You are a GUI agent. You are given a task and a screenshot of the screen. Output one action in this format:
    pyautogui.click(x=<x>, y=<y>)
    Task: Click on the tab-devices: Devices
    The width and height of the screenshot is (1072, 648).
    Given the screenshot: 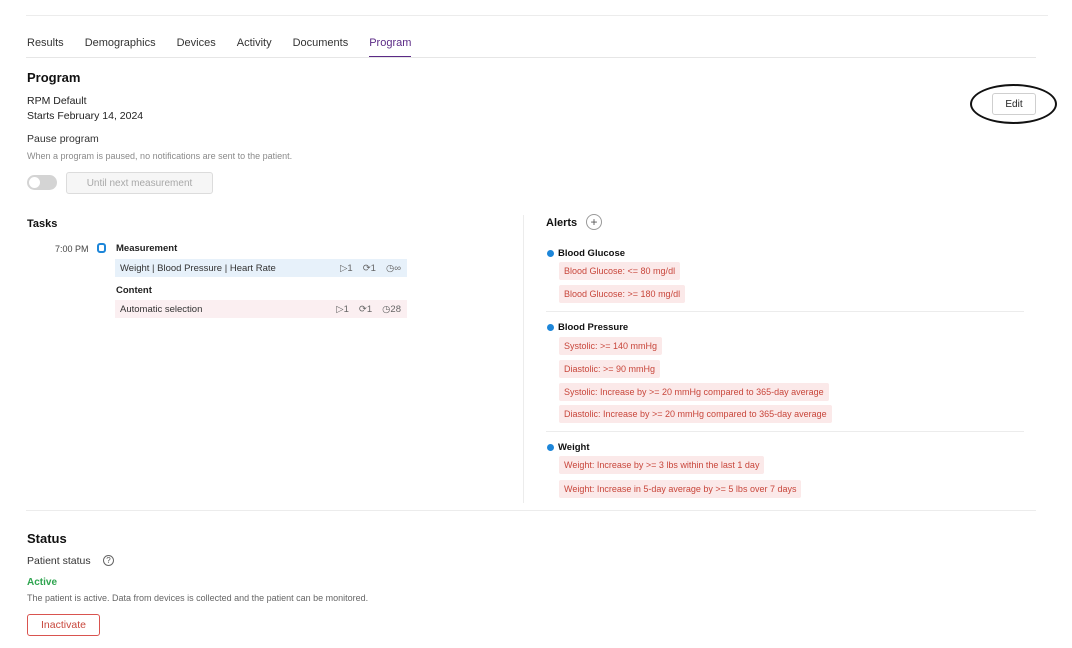 What is the action you would take?
    pyautogui.click(x=196, y=47)
    